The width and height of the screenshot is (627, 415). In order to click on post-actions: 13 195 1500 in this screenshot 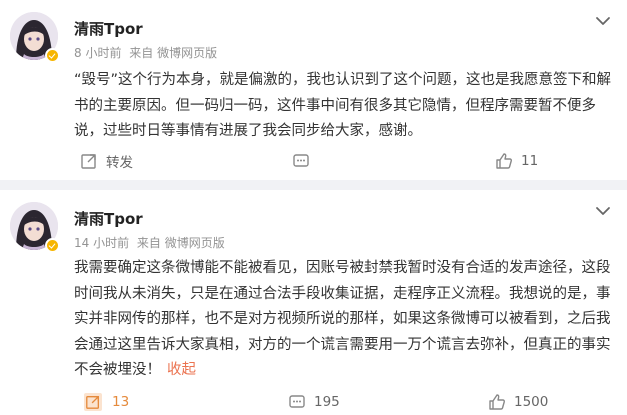, I will do `click(313, 401)`.